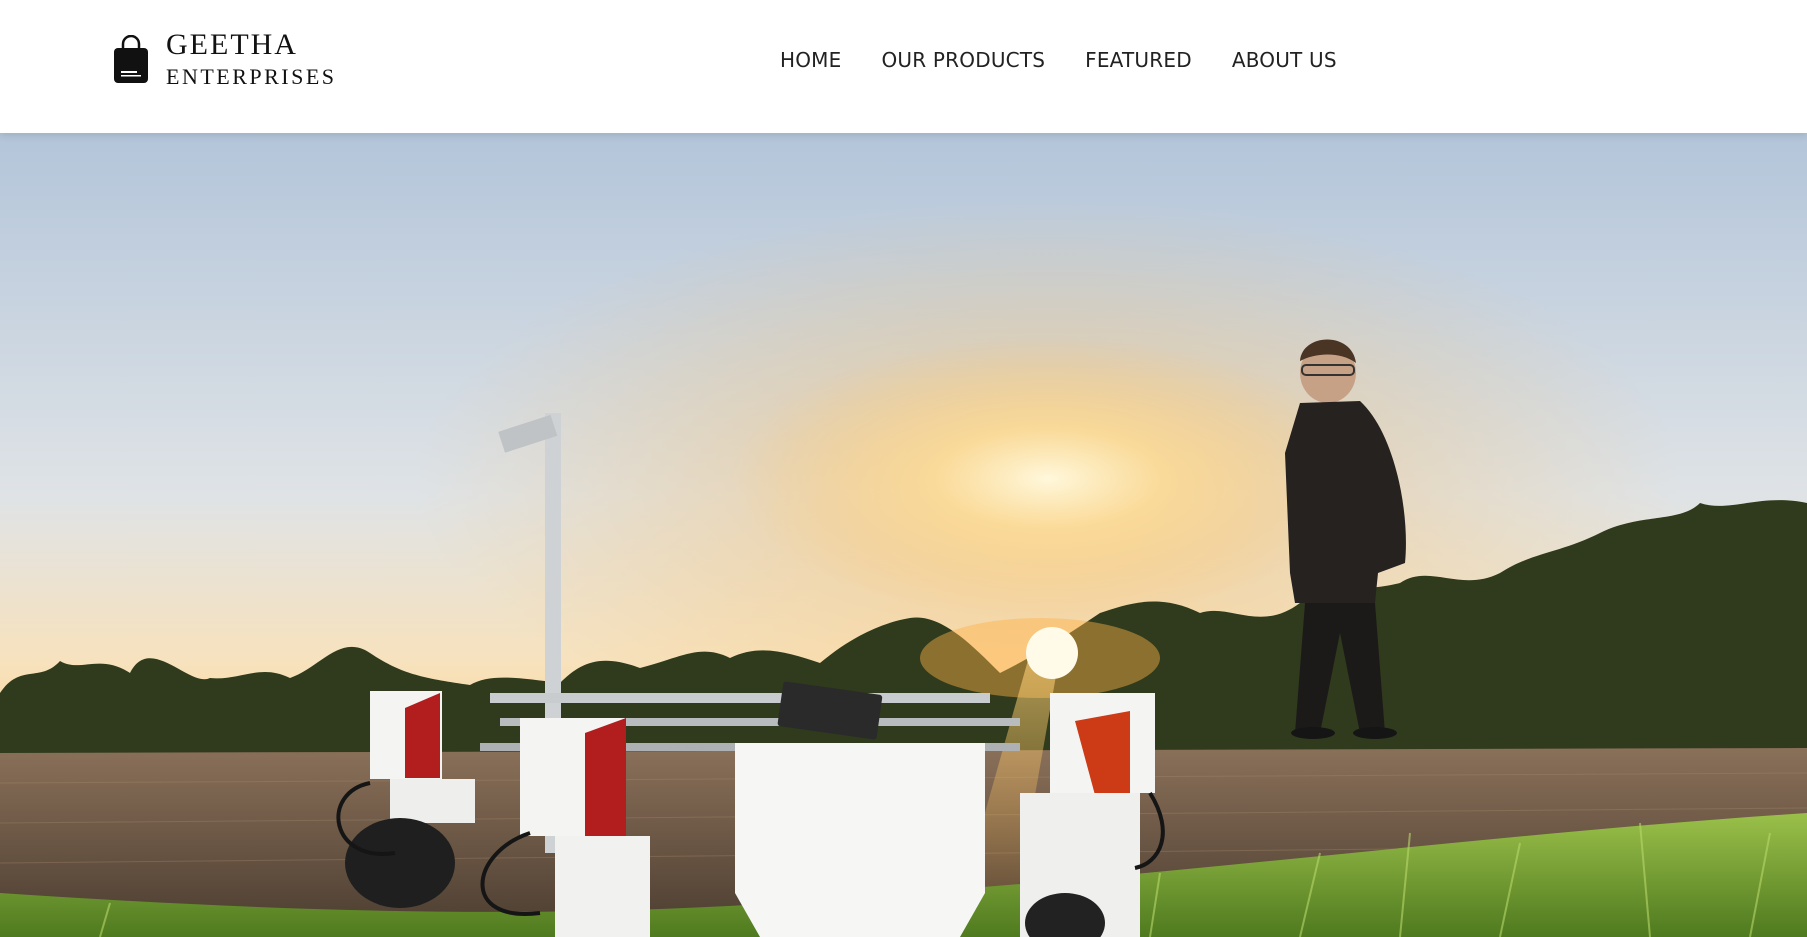  What do you see at coordinates (1078, 60) in the screenshot?
I see `main-nav: HOME OUR PRODUCTS FEATURED ABOUT US` at bounding box center [1078, 60].